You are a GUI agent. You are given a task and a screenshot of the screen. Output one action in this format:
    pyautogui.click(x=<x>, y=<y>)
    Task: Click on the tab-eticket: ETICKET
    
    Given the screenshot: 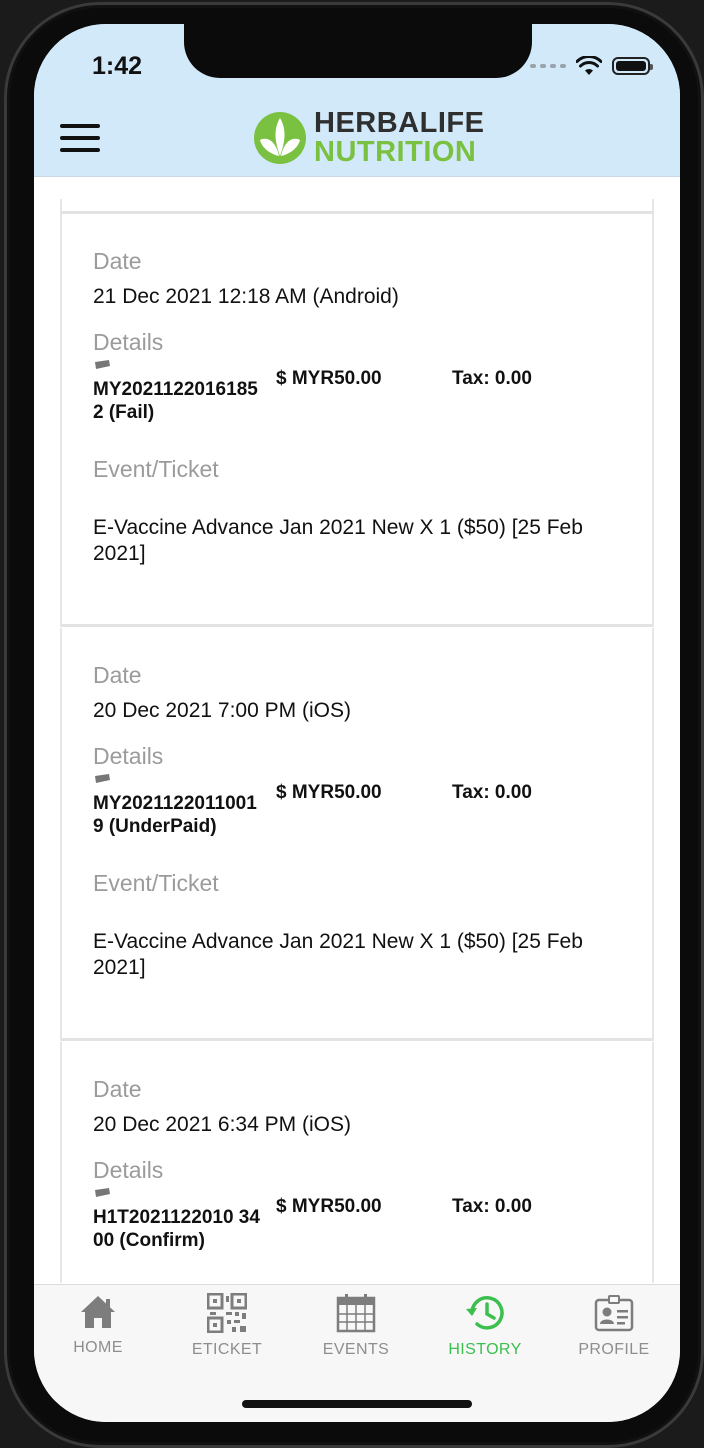 What is the action you would take?
    pyautogui.click(x=227, y=1333)
    